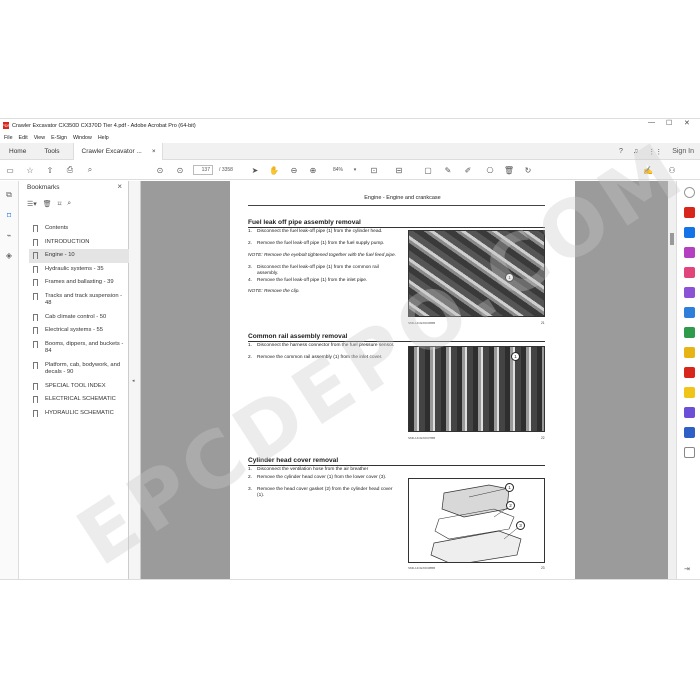 Image resolution: width=700 pixels, height=700 pixels. What do you see at coordinates (9, 255) in the screenshot?
I see `layers-icon: ◈` at bounding box center [9, 255].